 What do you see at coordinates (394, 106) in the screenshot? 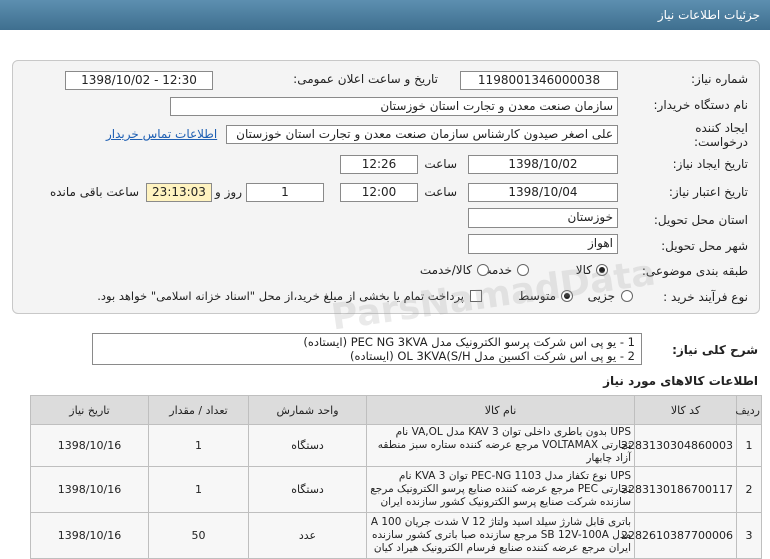
I see `buyer-field: سازمان صنعت معدن و تجارت استان خوزستان` at bounding box center [394, 106].